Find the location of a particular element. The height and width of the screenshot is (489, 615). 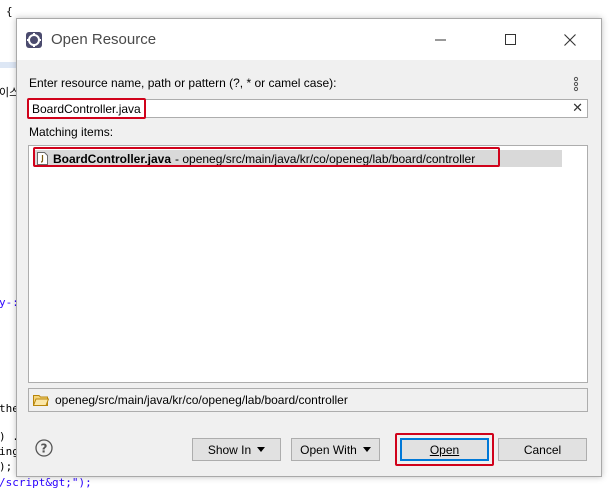

cancel-button: Cancel is located at coordinates (542, 449).